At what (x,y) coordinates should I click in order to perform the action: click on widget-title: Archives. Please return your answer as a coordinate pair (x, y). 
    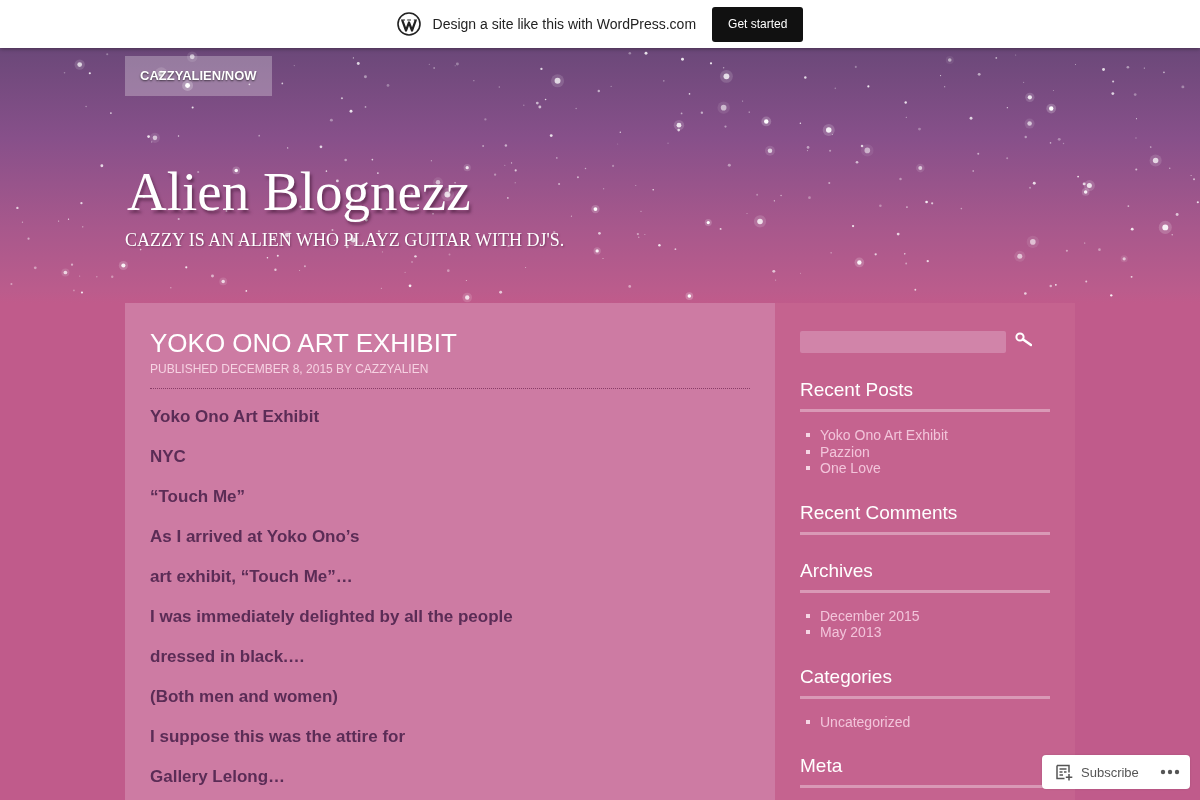
    Looking at the image, I should click on (925, 575).